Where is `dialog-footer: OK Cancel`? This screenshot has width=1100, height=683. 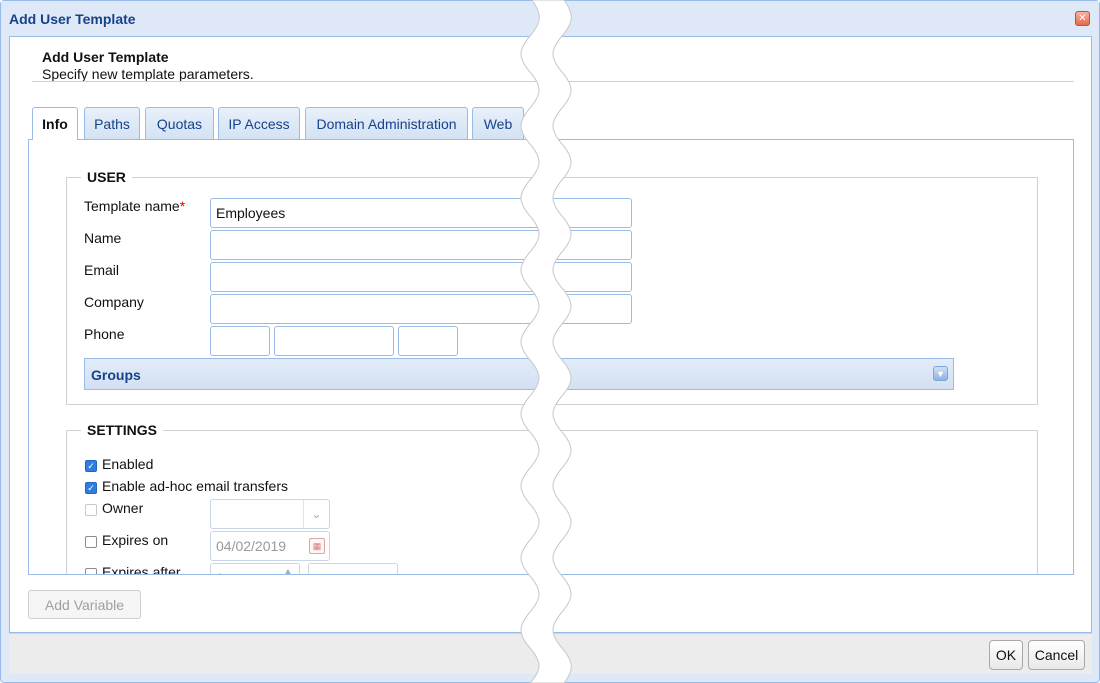 dialog-footer: OK Cancel is located at coordinates (550, 653).